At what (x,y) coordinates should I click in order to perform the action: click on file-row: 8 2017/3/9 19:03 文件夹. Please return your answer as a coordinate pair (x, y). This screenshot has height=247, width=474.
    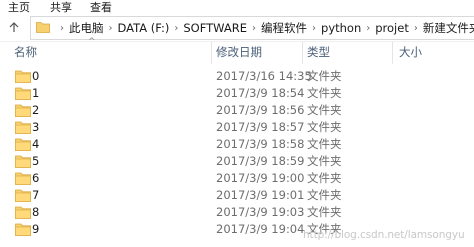
    Looking at the image, I should click on (237, 212).